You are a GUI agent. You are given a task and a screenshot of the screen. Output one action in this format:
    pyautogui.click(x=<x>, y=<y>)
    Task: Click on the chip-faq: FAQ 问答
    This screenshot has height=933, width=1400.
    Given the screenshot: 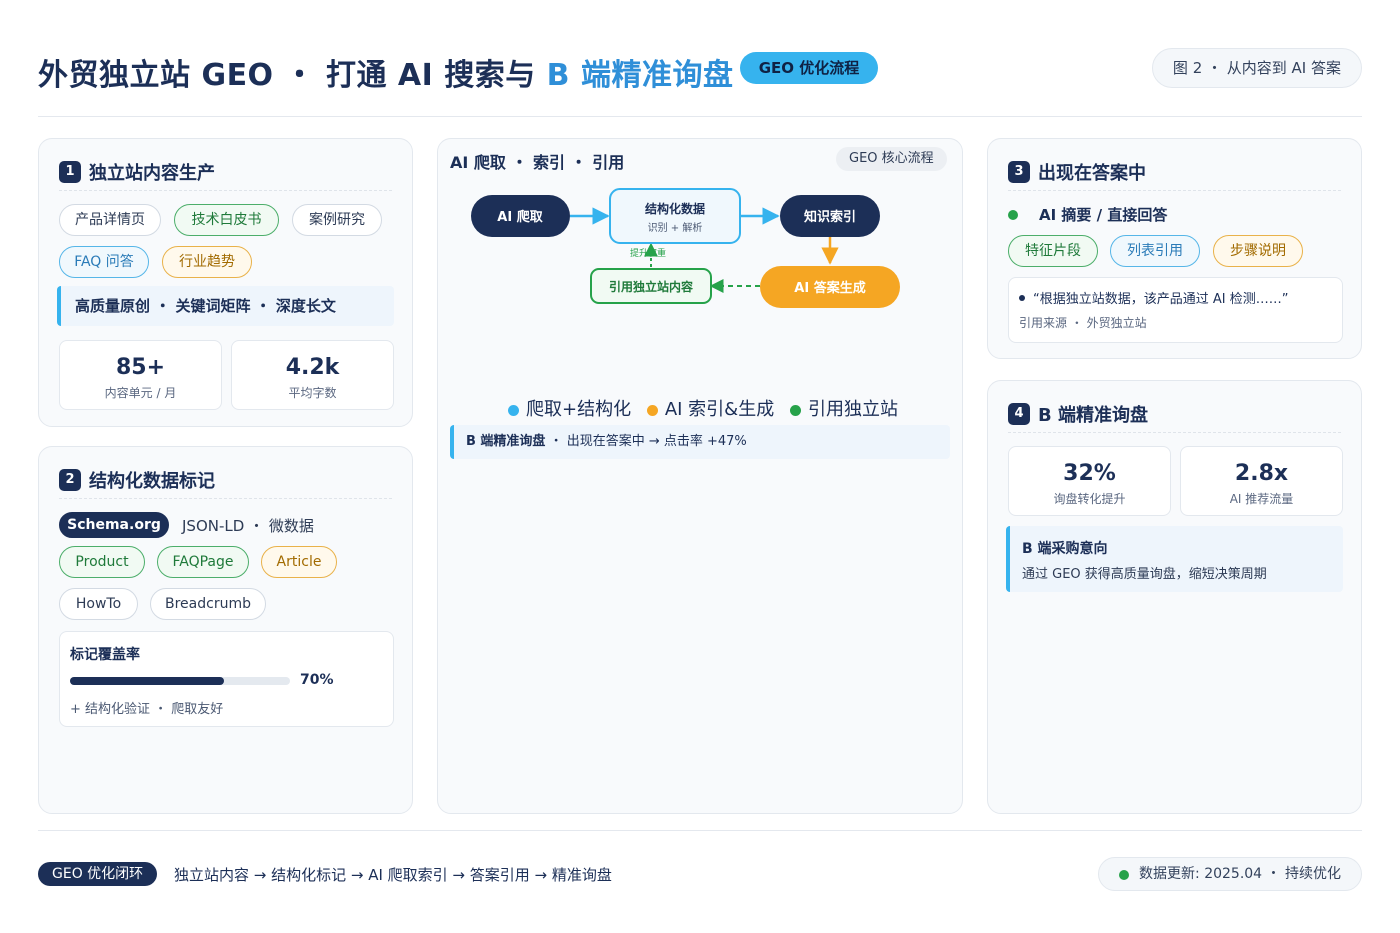 What is the action you would take?
    pyautogui.click(x=104, y=262)
    